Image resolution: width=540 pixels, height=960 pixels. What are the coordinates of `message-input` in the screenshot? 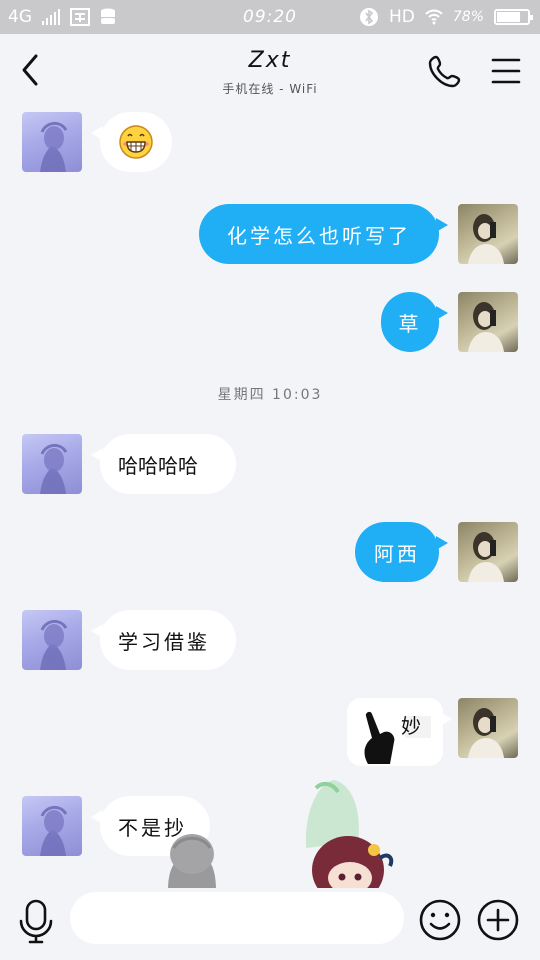 It's located at (237, 918).